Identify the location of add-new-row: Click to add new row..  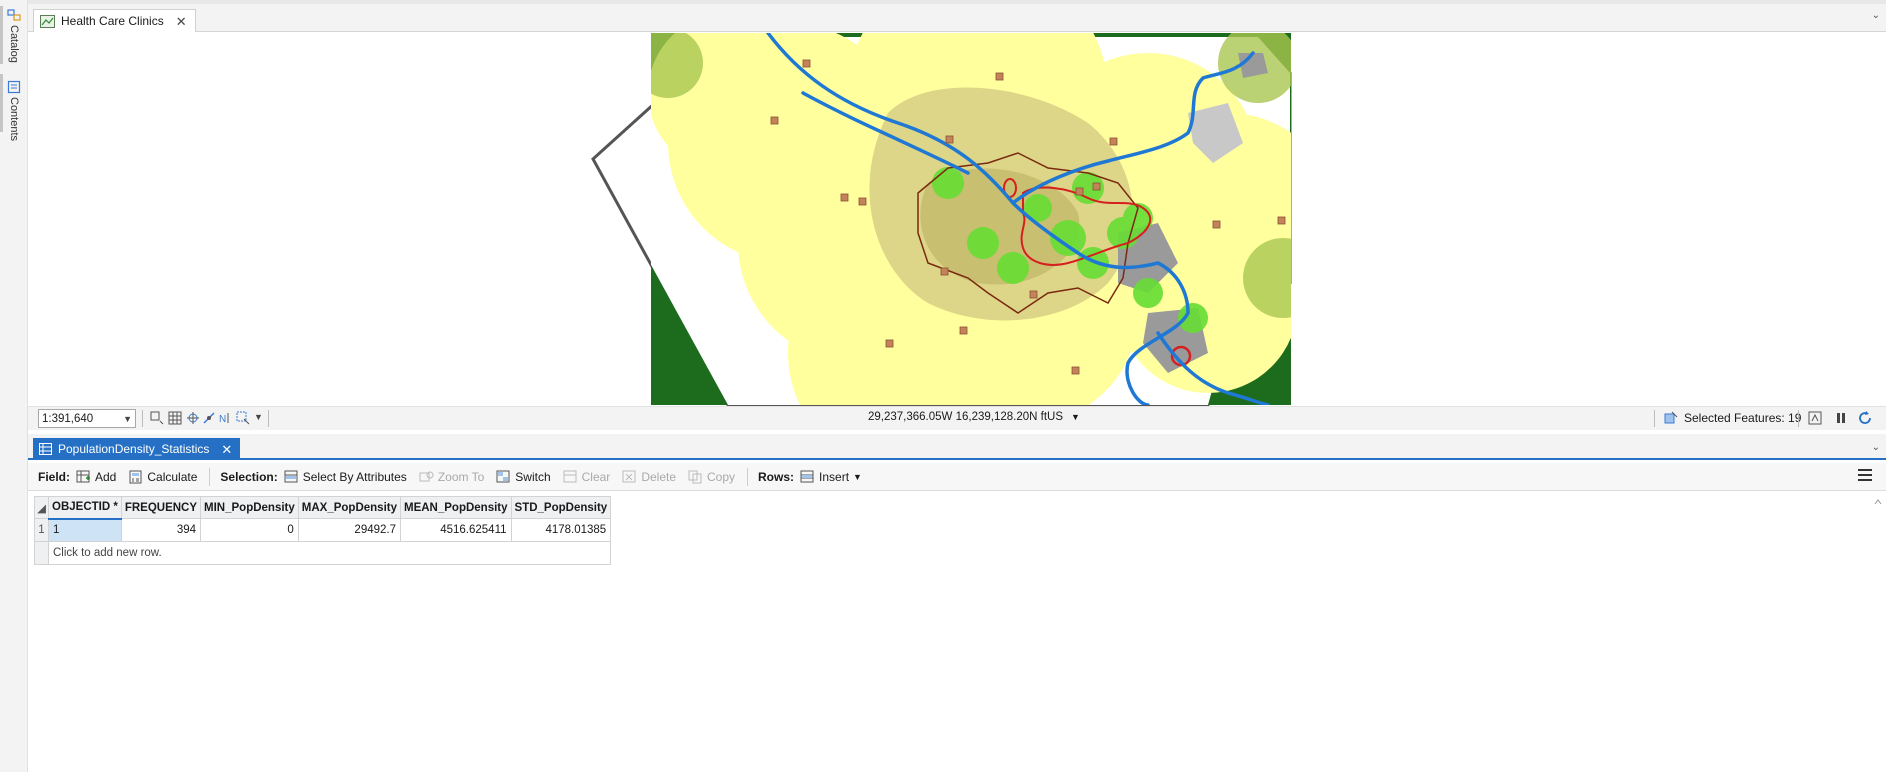
(323, 553).